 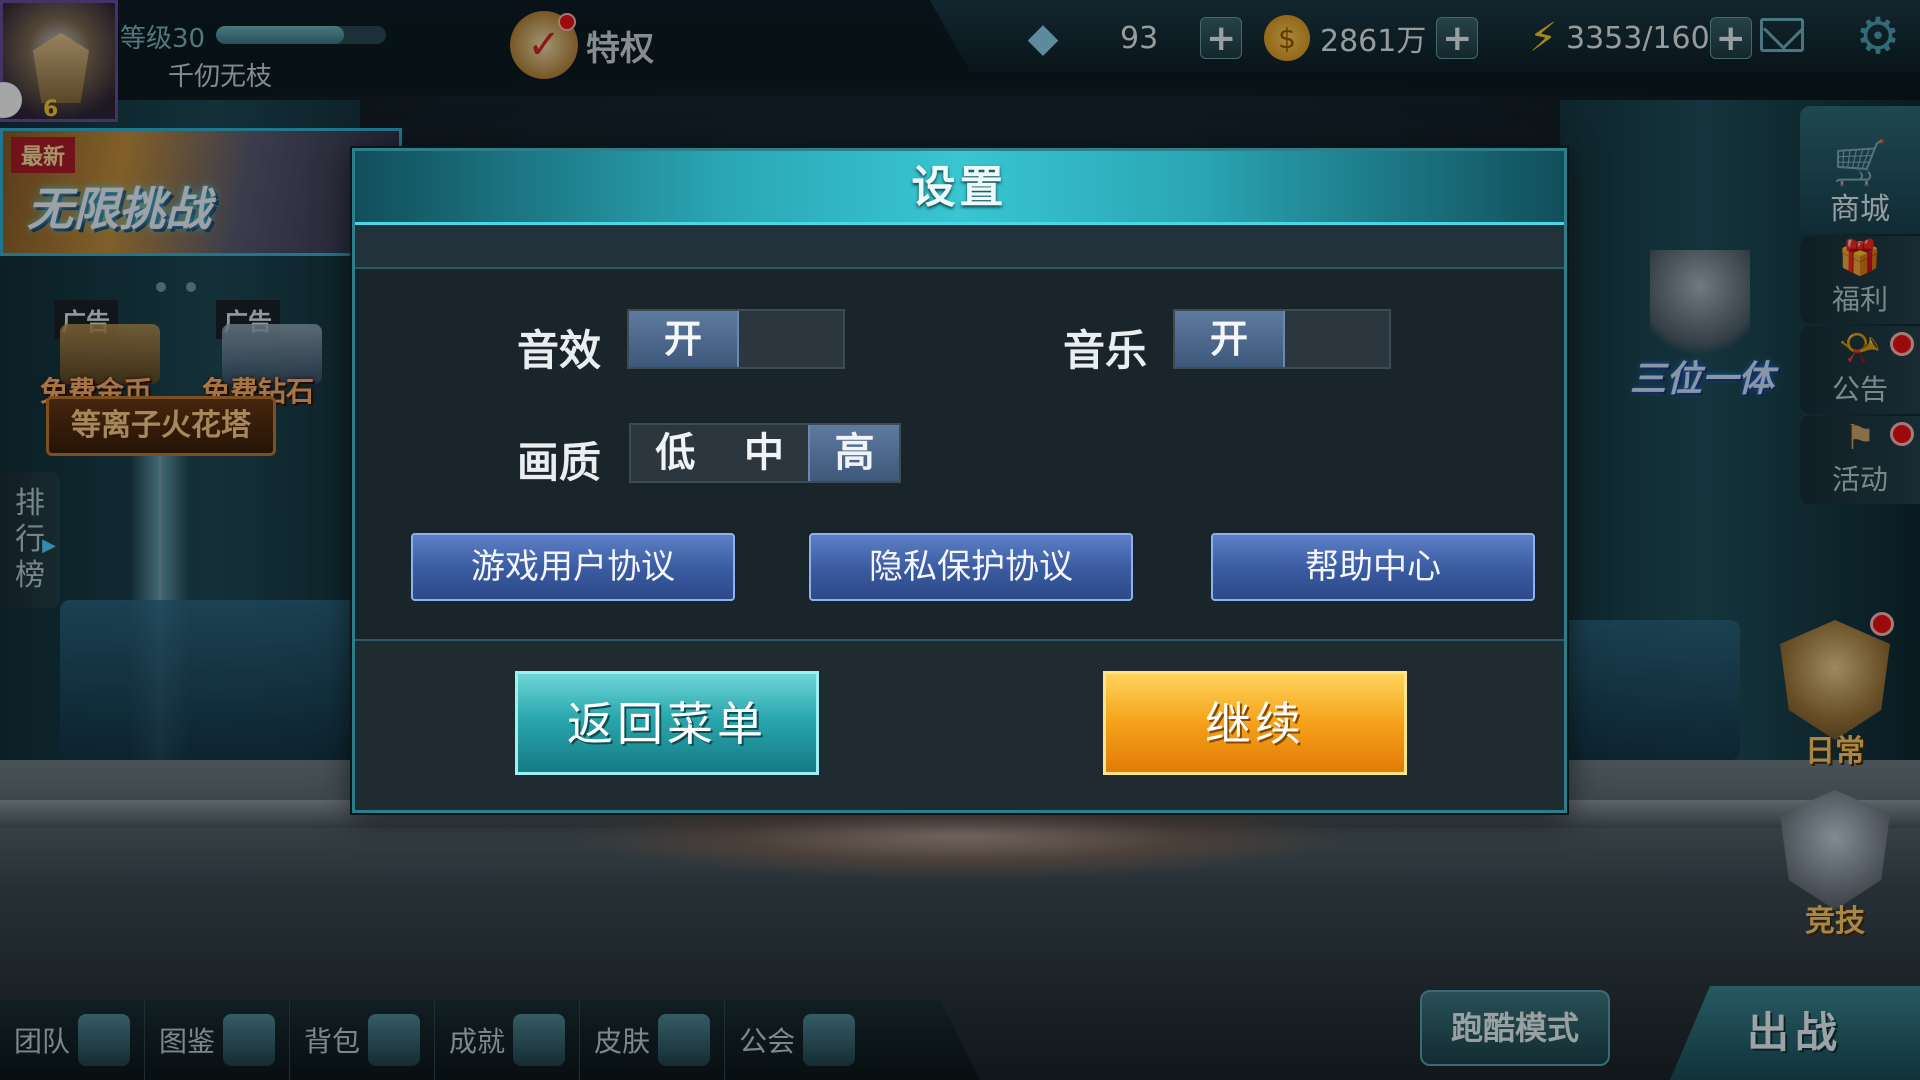 I want to click on settings-header-band, so click(x=959, y=247).